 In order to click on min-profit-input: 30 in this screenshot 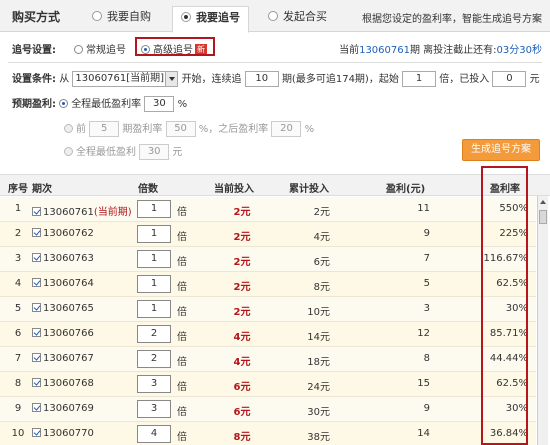, I will do `click(154, 152)`.